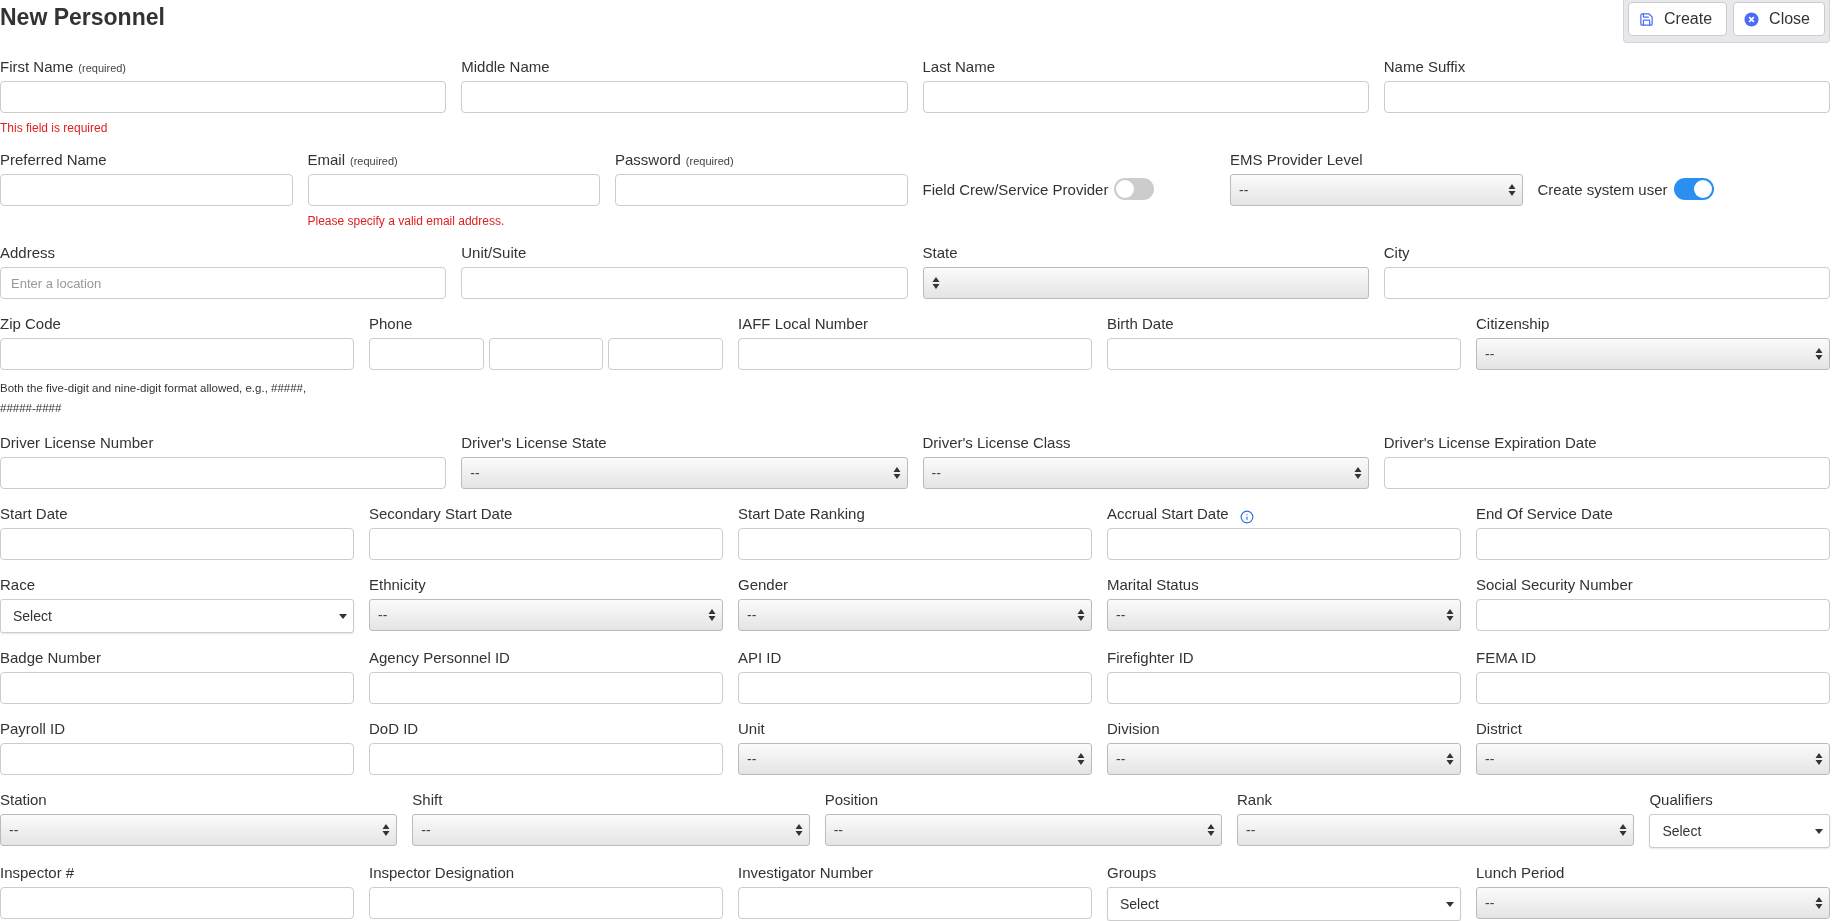 The width and height of the screenshot is (1837, 921). What do you see at coordinates (534, 442) in the screenshot?
I see `field-label: Driver's License State` at bounding box center [534, 442].